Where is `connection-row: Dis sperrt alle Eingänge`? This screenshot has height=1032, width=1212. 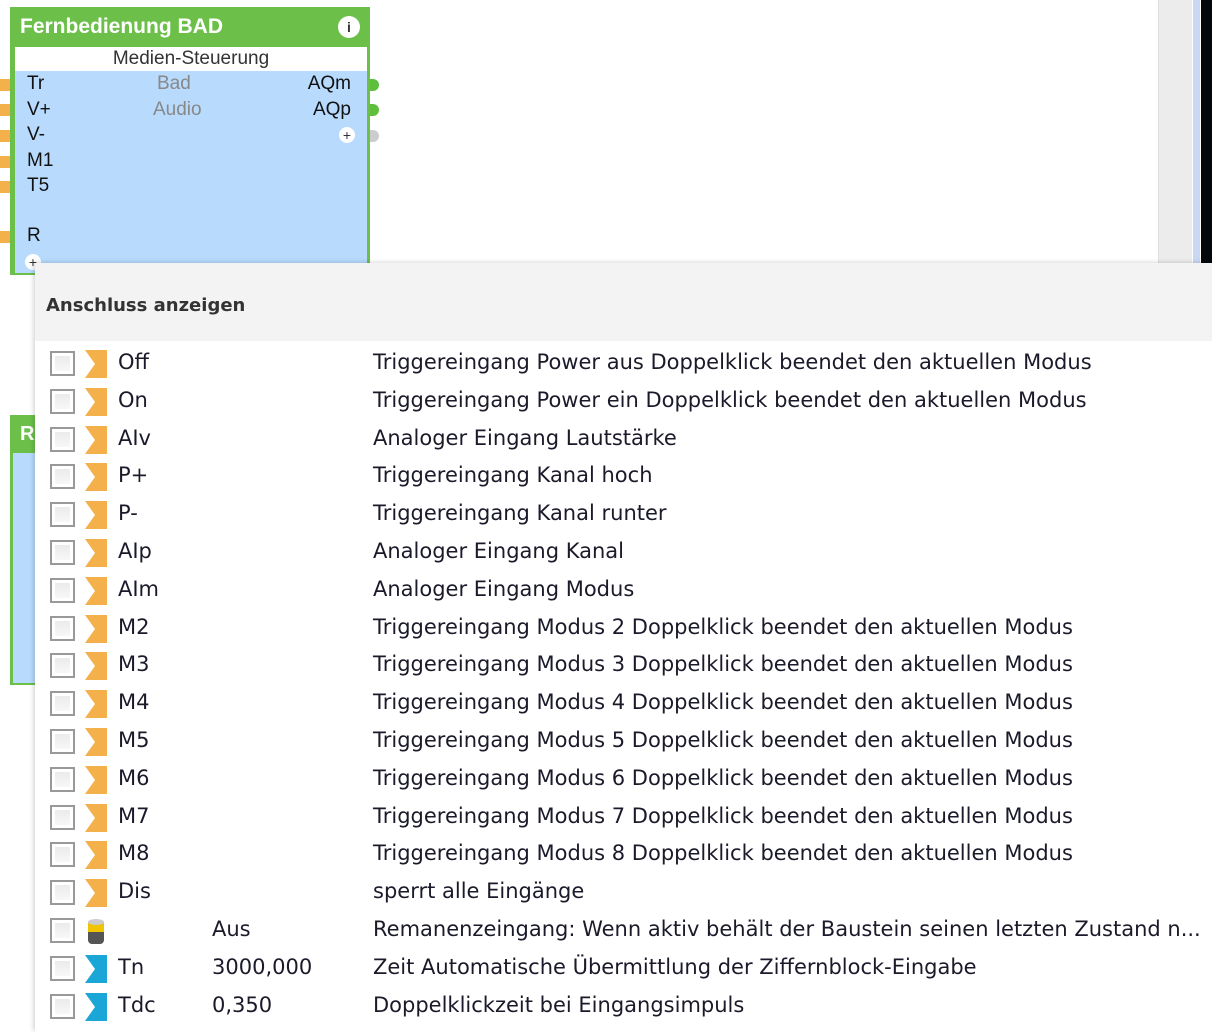 connection-row: Dis sperrt alle Eingänge is located at coordinates (623, 893).